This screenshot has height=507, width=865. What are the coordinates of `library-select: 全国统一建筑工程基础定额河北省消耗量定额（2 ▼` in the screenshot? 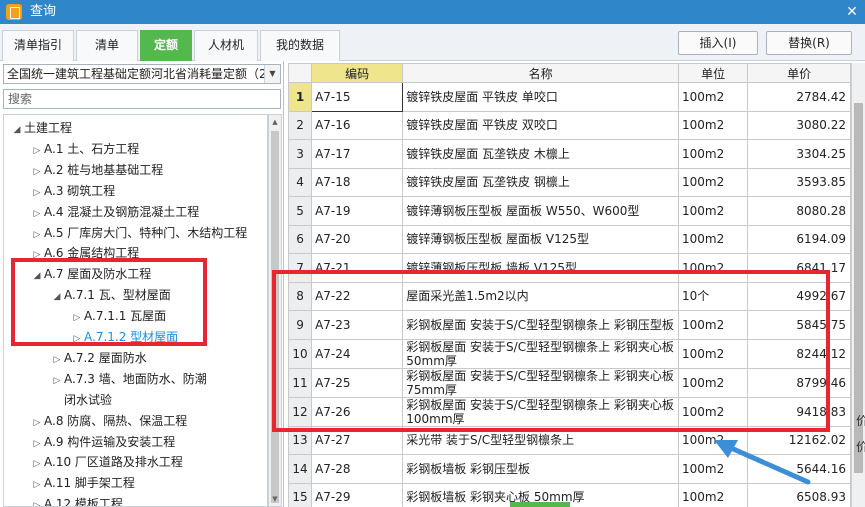 It's located at (142, 74).